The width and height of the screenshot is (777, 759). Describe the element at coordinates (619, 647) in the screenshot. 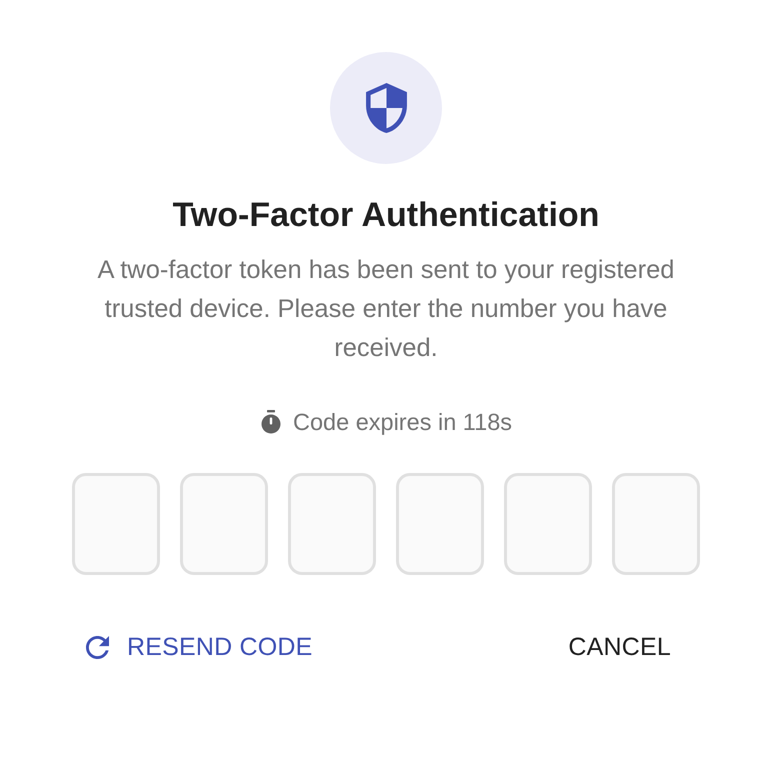

I see `cancel-button: CANCEL` at that location.